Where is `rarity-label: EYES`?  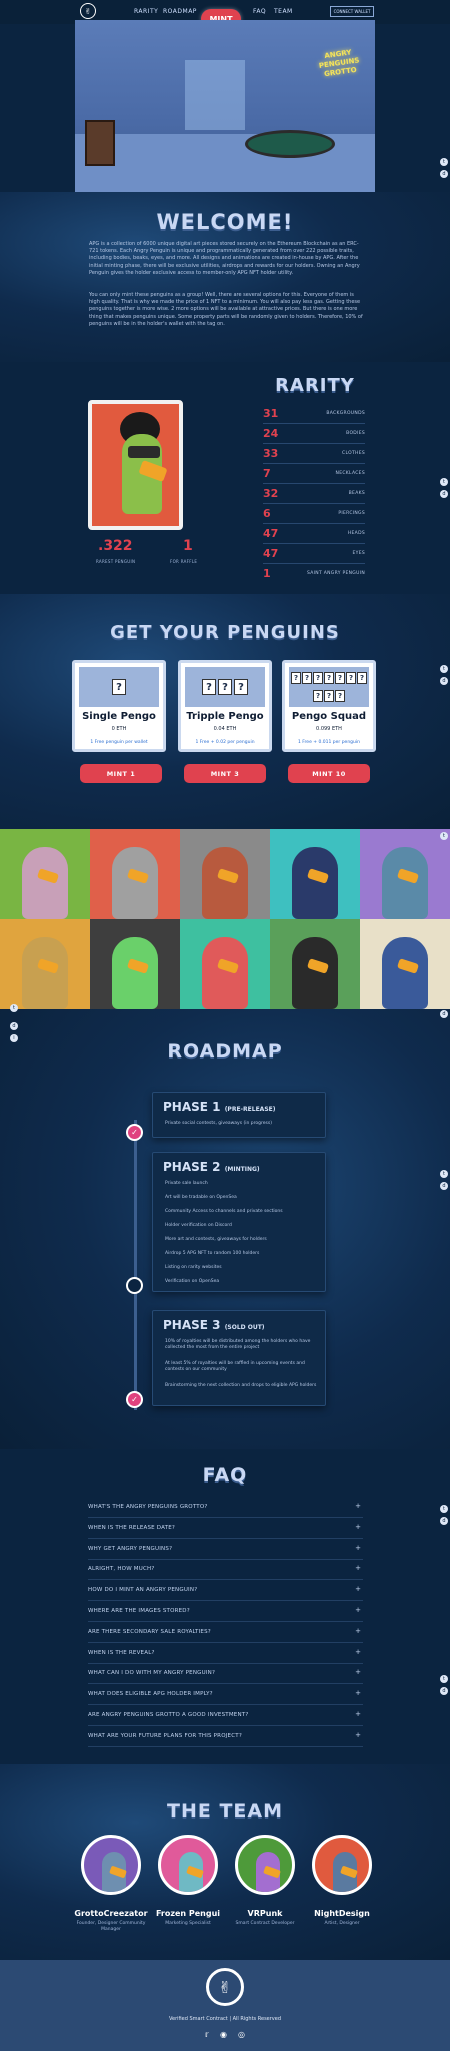
rarity-label: EYES is located at coordinates (358, 553).